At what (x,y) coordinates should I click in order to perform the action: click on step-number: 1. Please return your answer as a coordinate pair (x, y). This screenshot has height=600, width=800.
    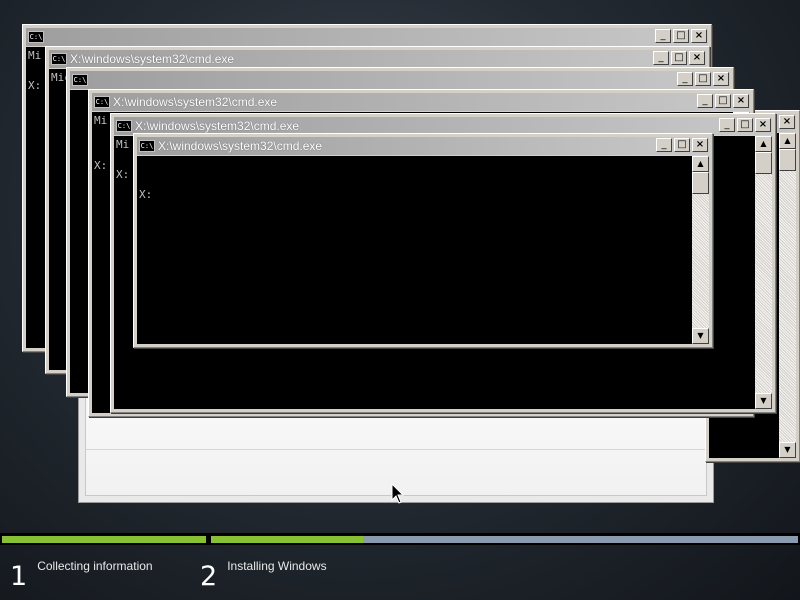
    Looking at the image, I should click on (19, 576).